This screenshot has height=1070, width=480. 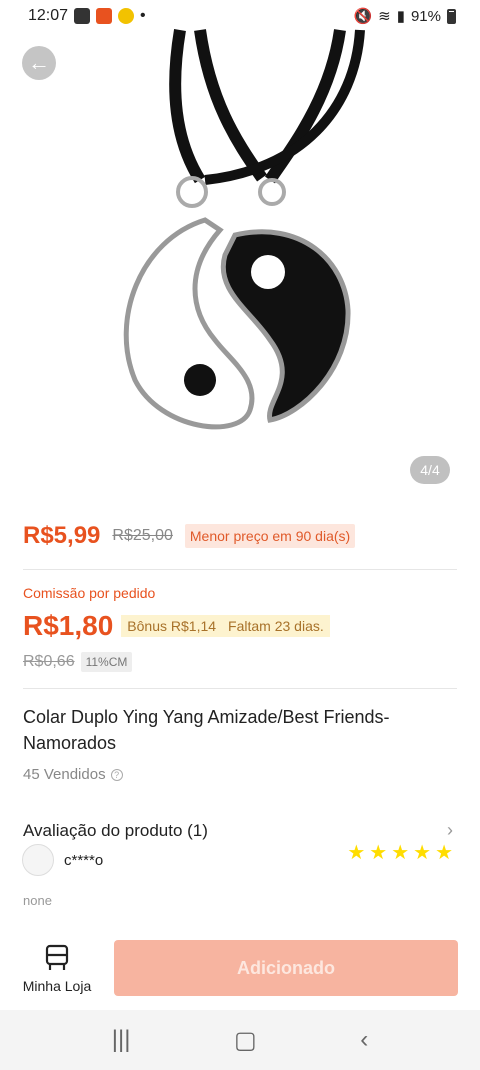 What do you see at coordinates (400, 16) in the screenshot?
I see `signal-icon: ▮` at bounding box center [400, 16].